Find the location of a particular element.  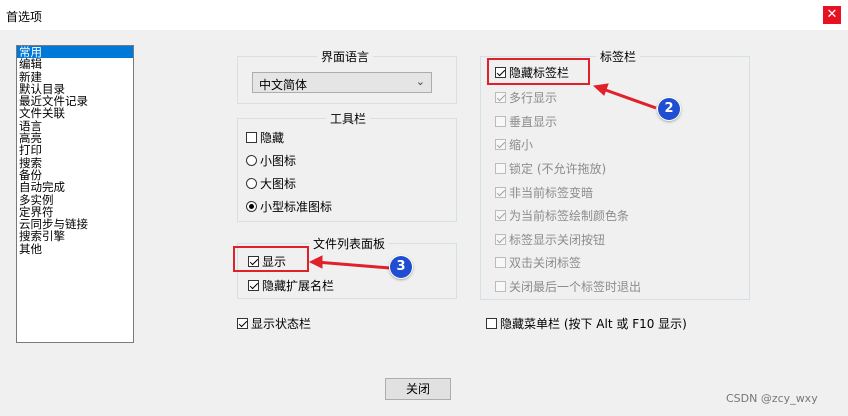

watermark: CSDN @zcy_wxy is located at coordinates (772, 398).